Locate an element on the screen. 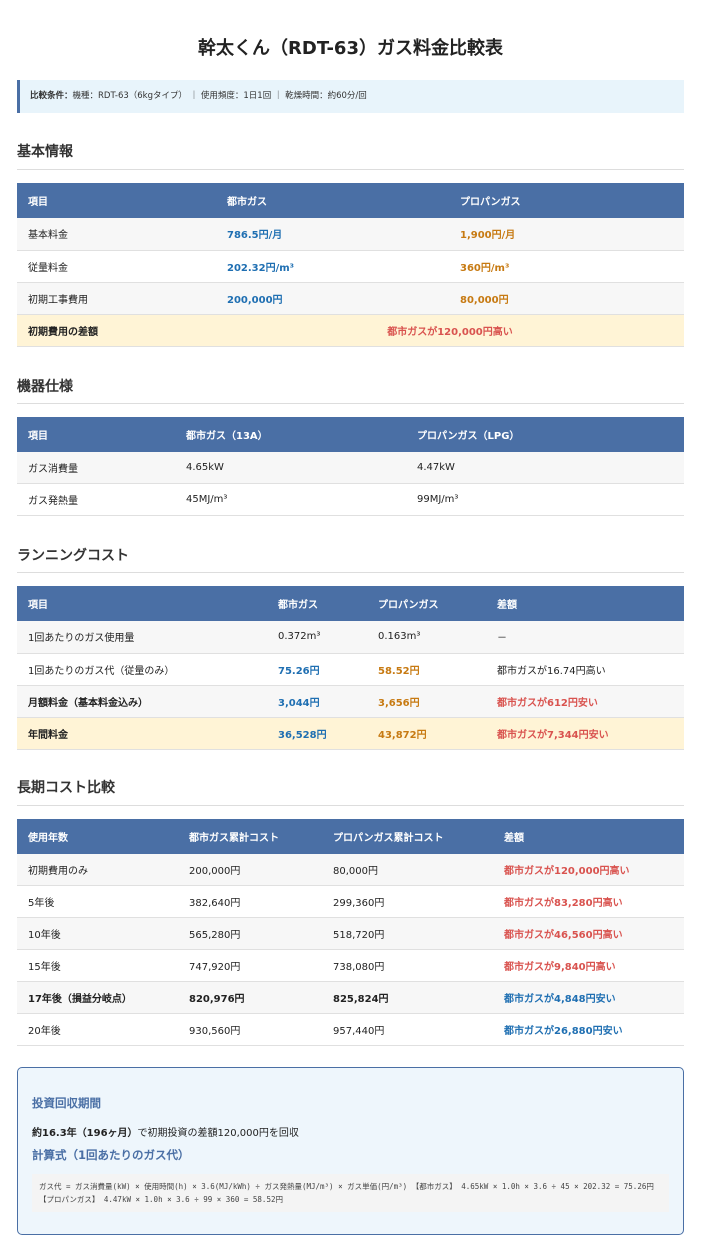 The height and width of the screenshot is (1254, 701). table-row: 20年後 930,560円 957,440円 都市ガスが26,880円安い is located at coordinates (350, 1029).